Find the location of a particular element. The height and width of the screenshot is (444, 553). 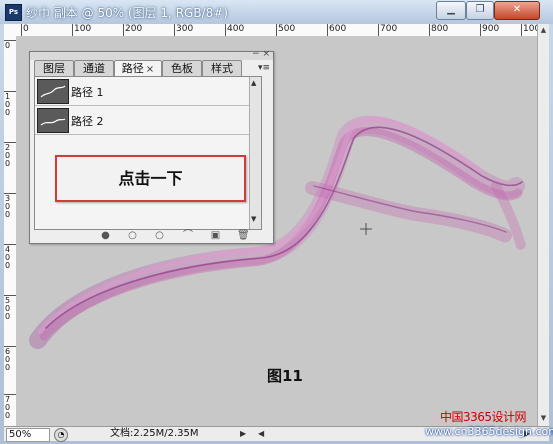

path-label: 路径 2 is located at coordinates (87, 121).